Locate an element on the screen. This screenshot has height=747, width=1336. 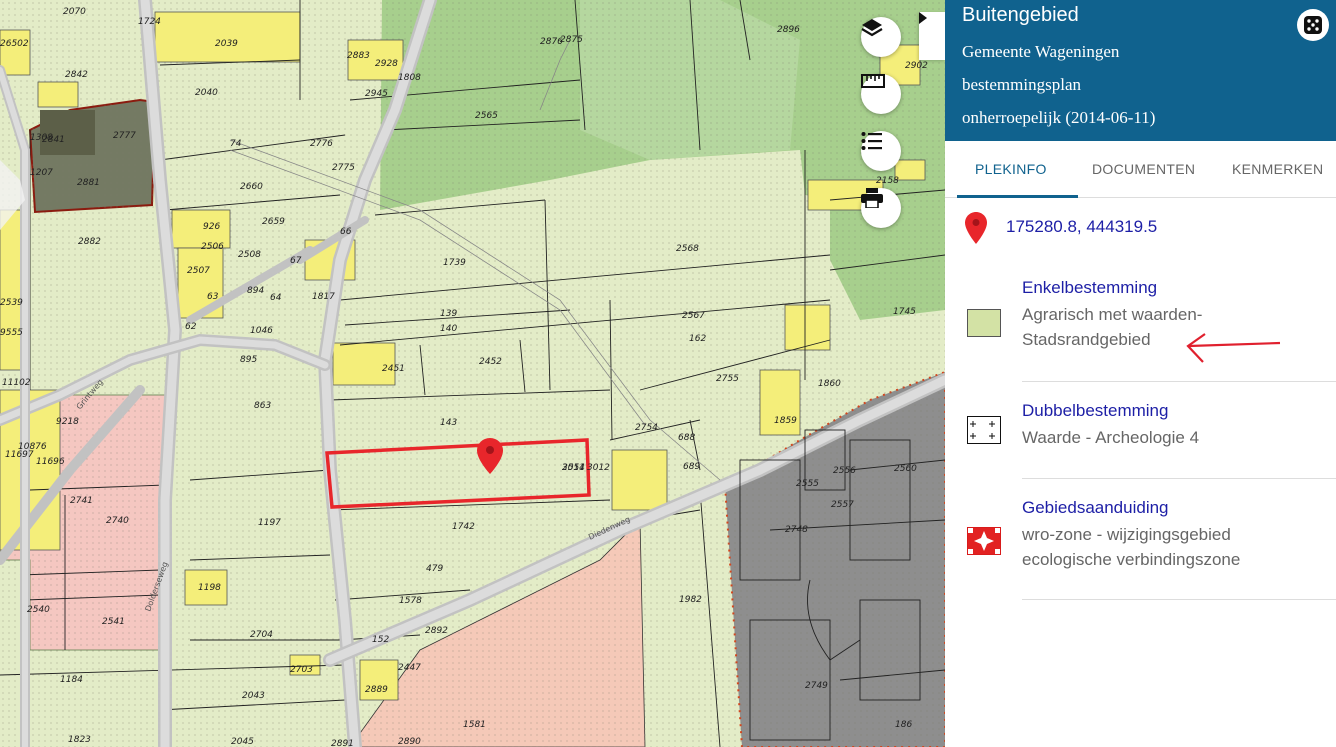
chevron-right-icon is located at coordinates (923, 18).